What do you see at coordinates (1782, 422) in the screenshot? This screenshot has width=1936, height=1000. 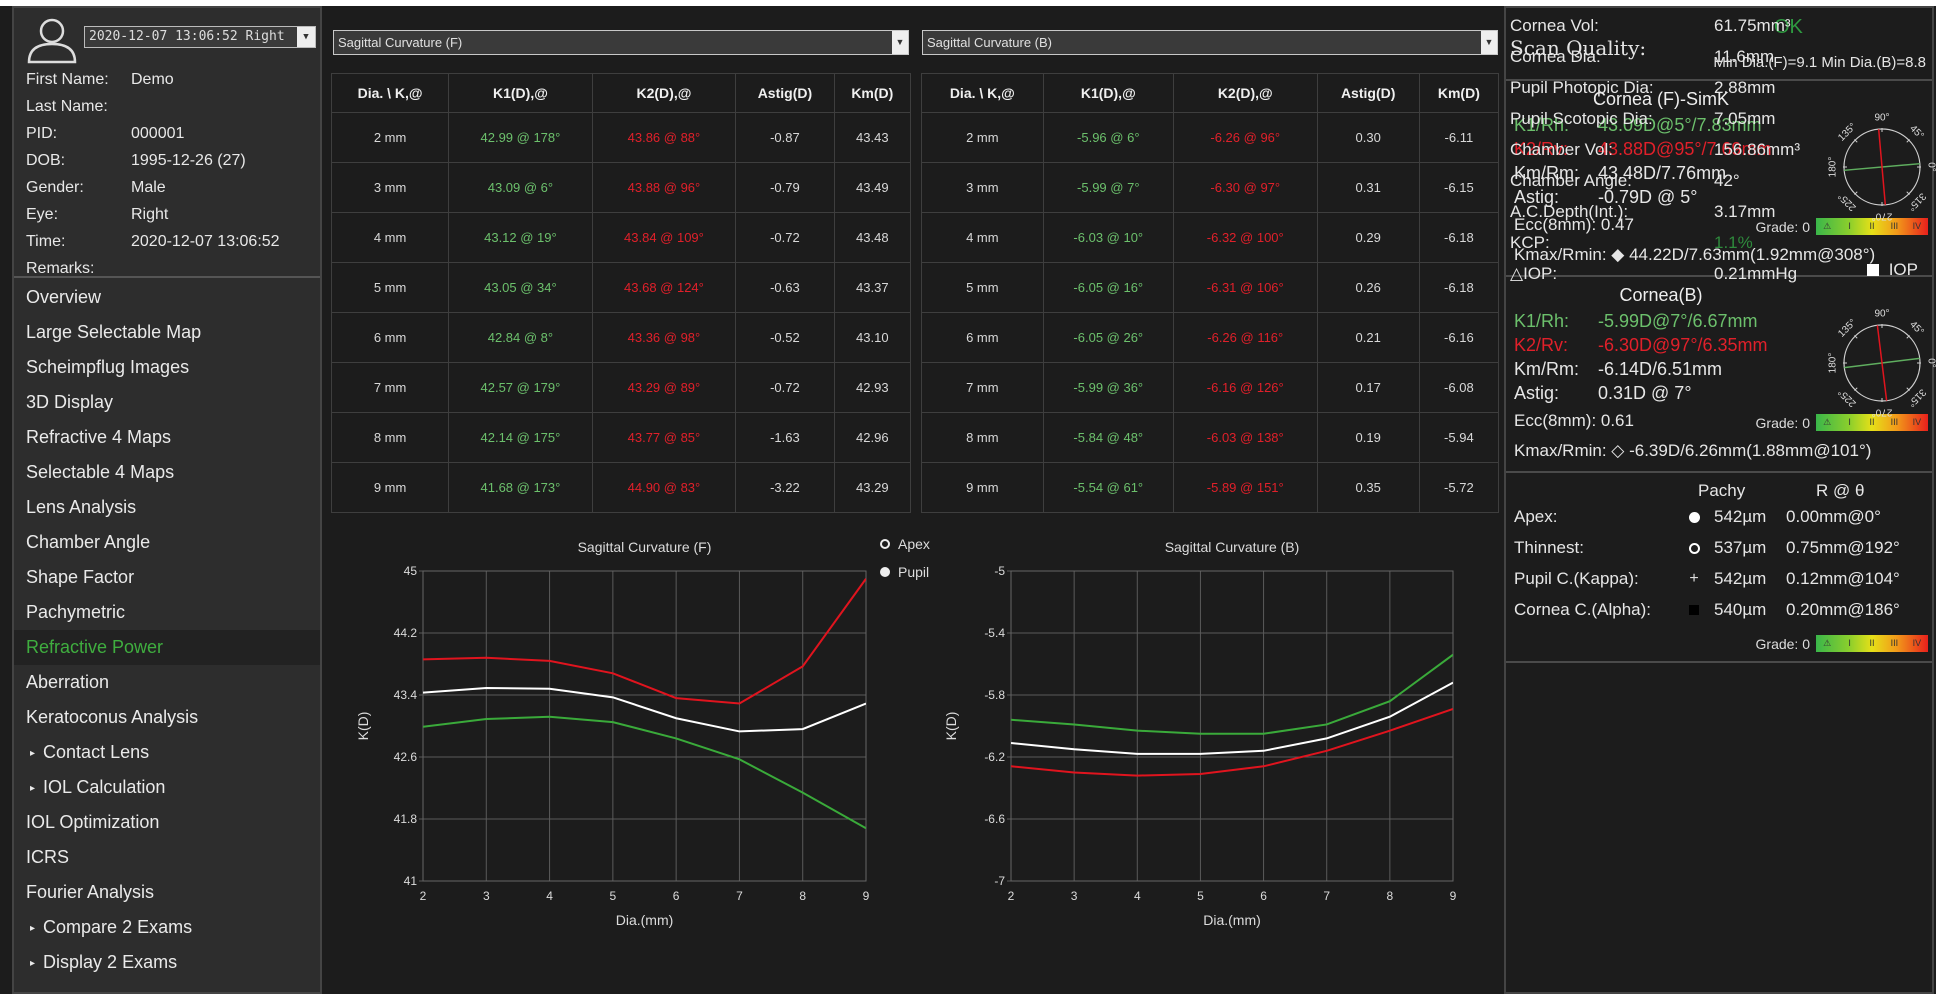 I see `grade-label: Grade: 0` at bounding box center [1782, 422].